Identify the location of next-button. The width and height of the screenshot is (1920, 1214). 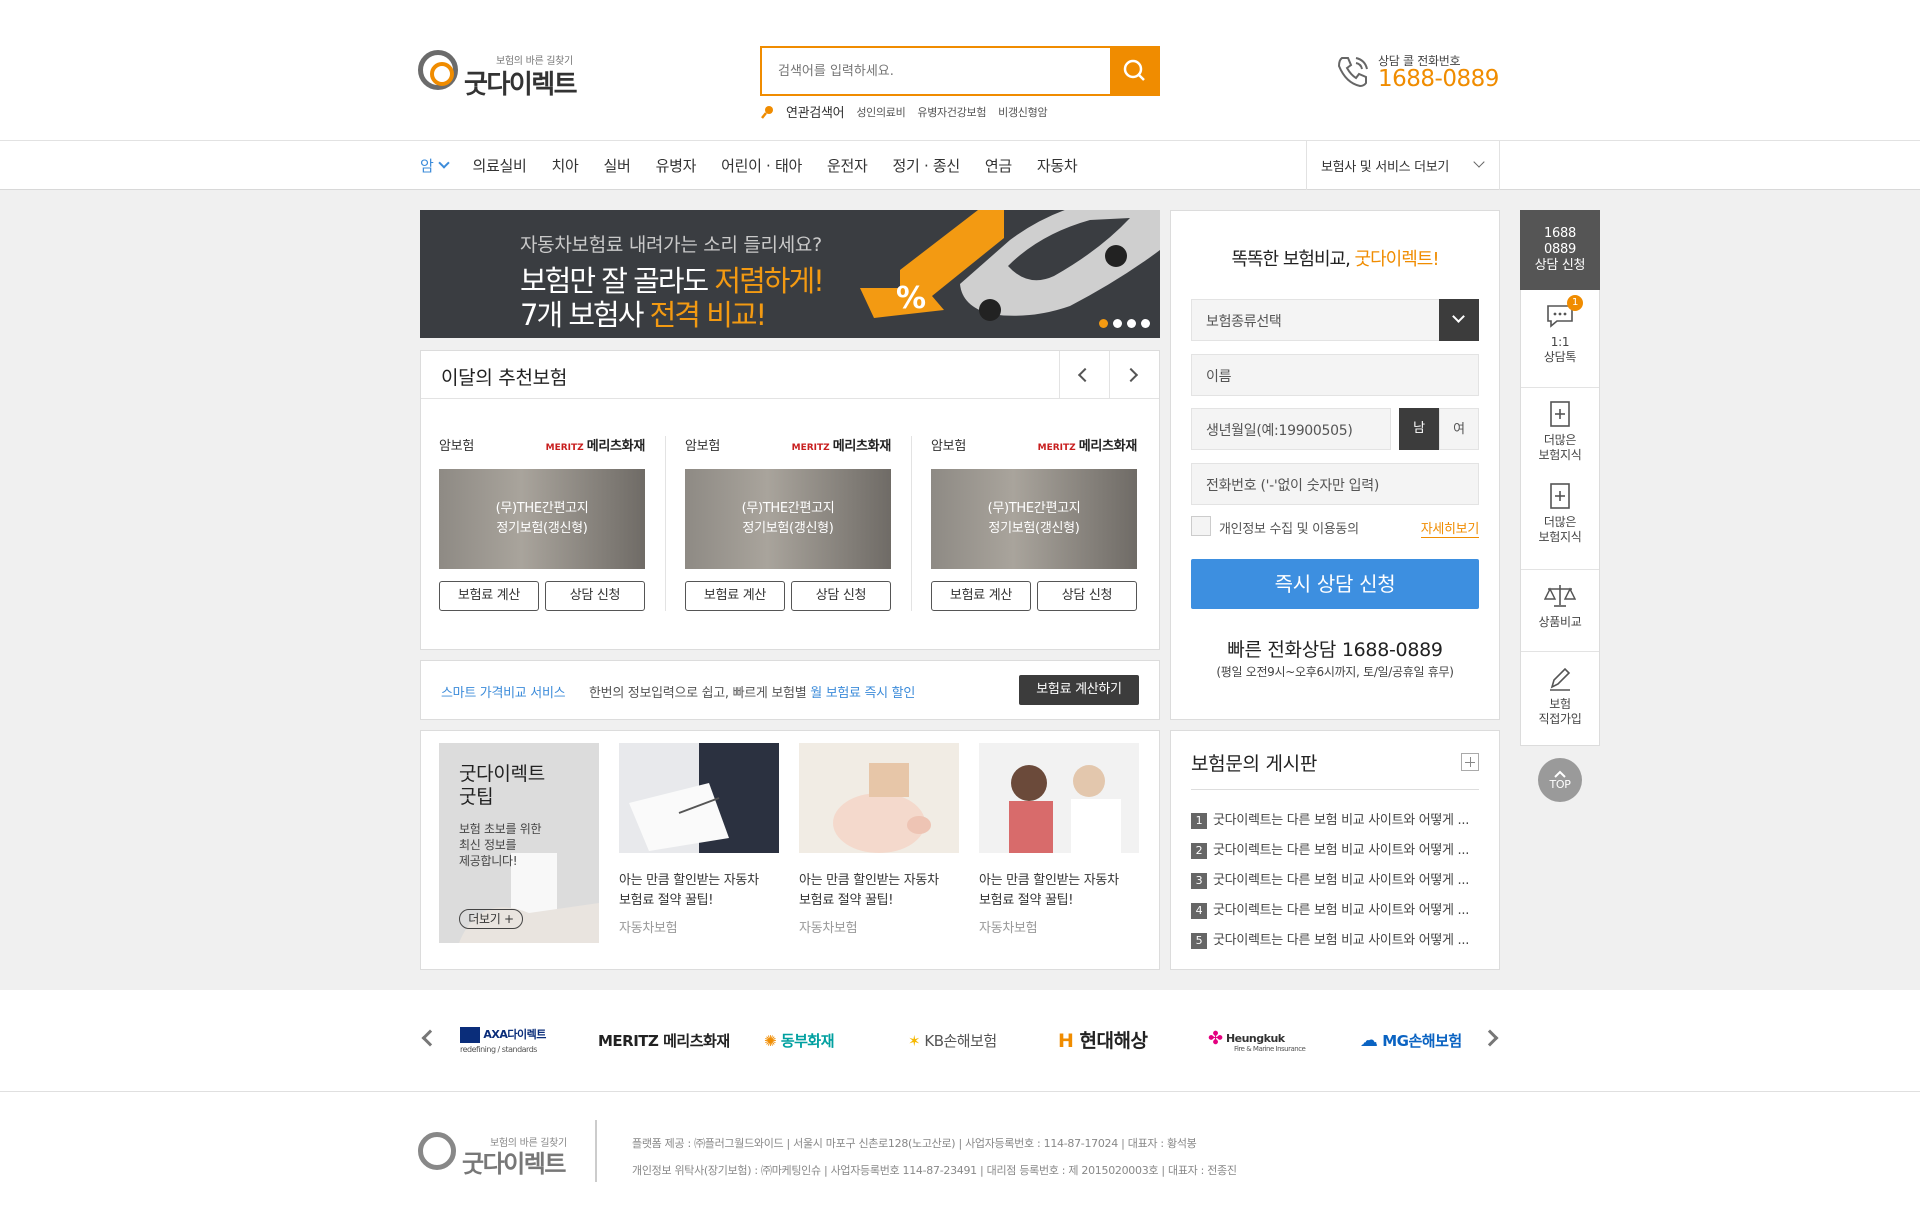
(1134, 375).